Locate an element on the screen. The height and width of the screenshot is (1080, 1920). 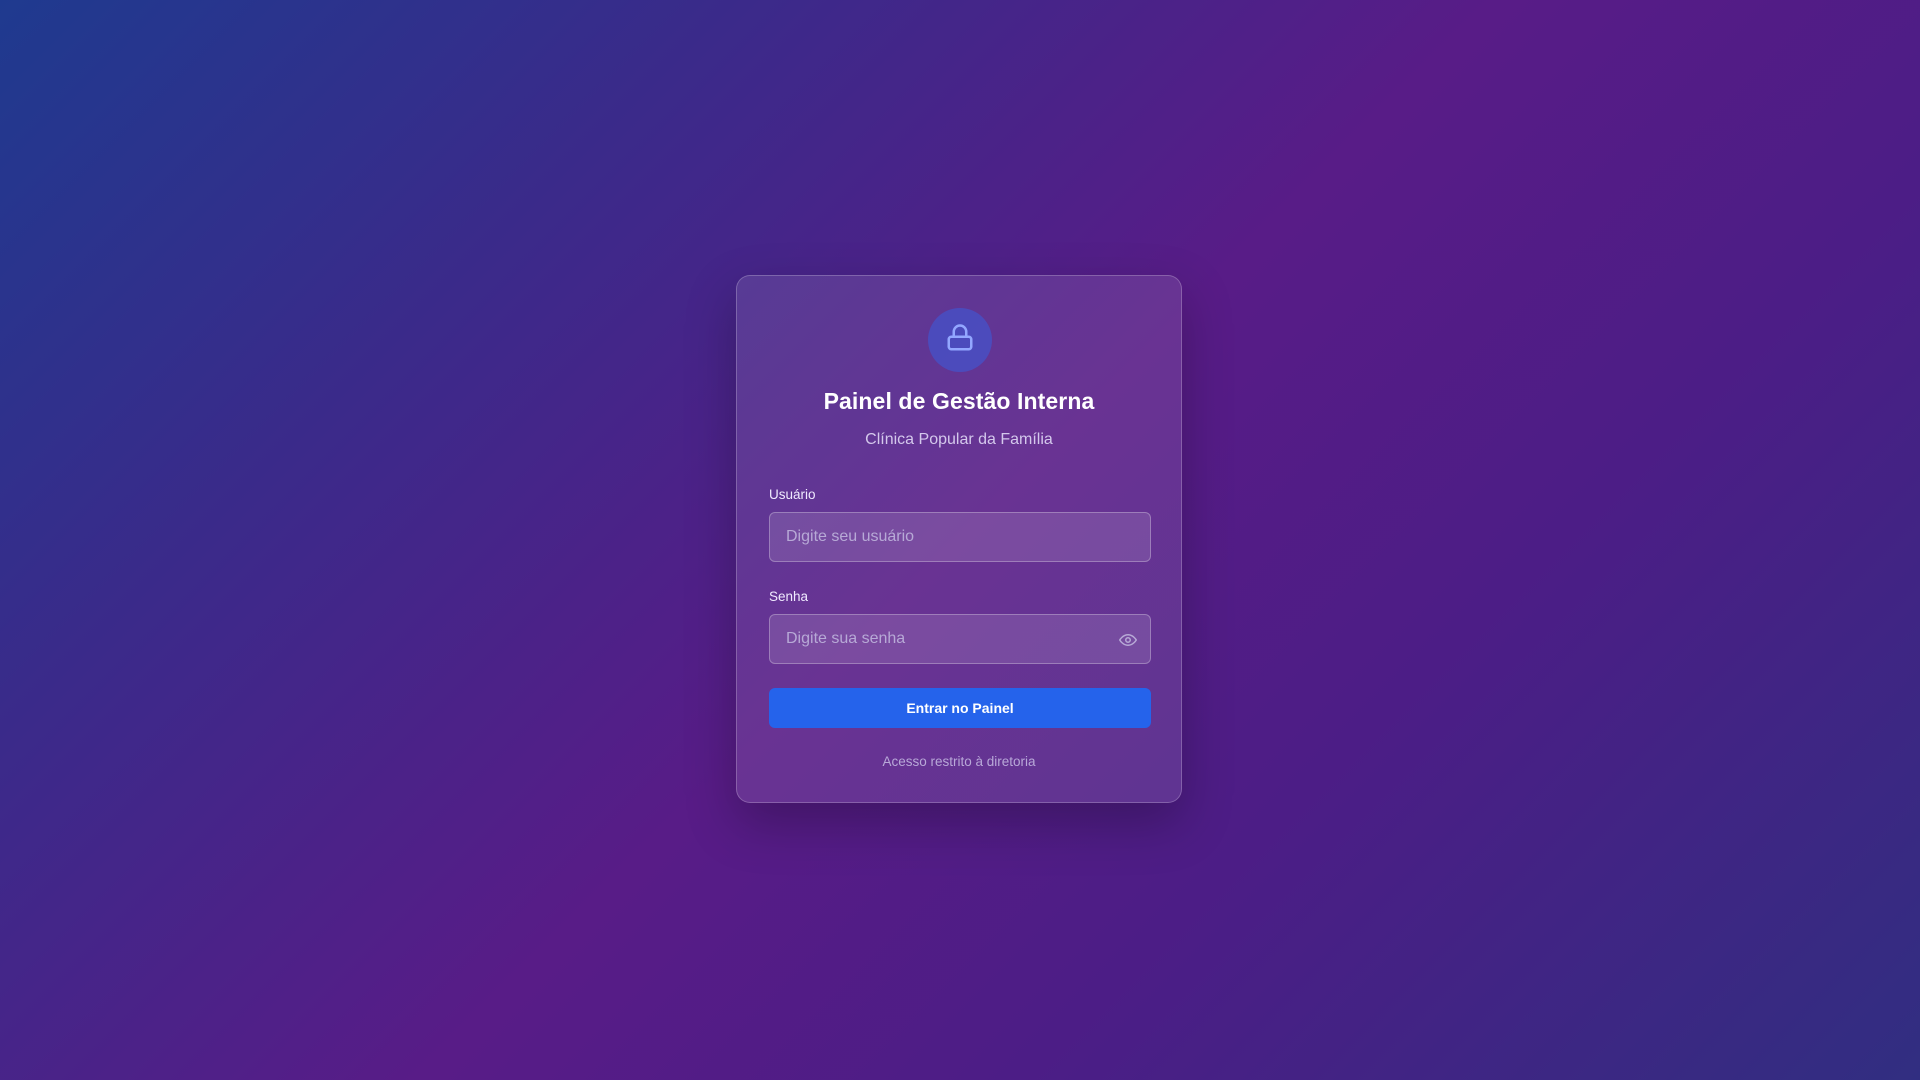
password-input is located at coordinates (960, 639).